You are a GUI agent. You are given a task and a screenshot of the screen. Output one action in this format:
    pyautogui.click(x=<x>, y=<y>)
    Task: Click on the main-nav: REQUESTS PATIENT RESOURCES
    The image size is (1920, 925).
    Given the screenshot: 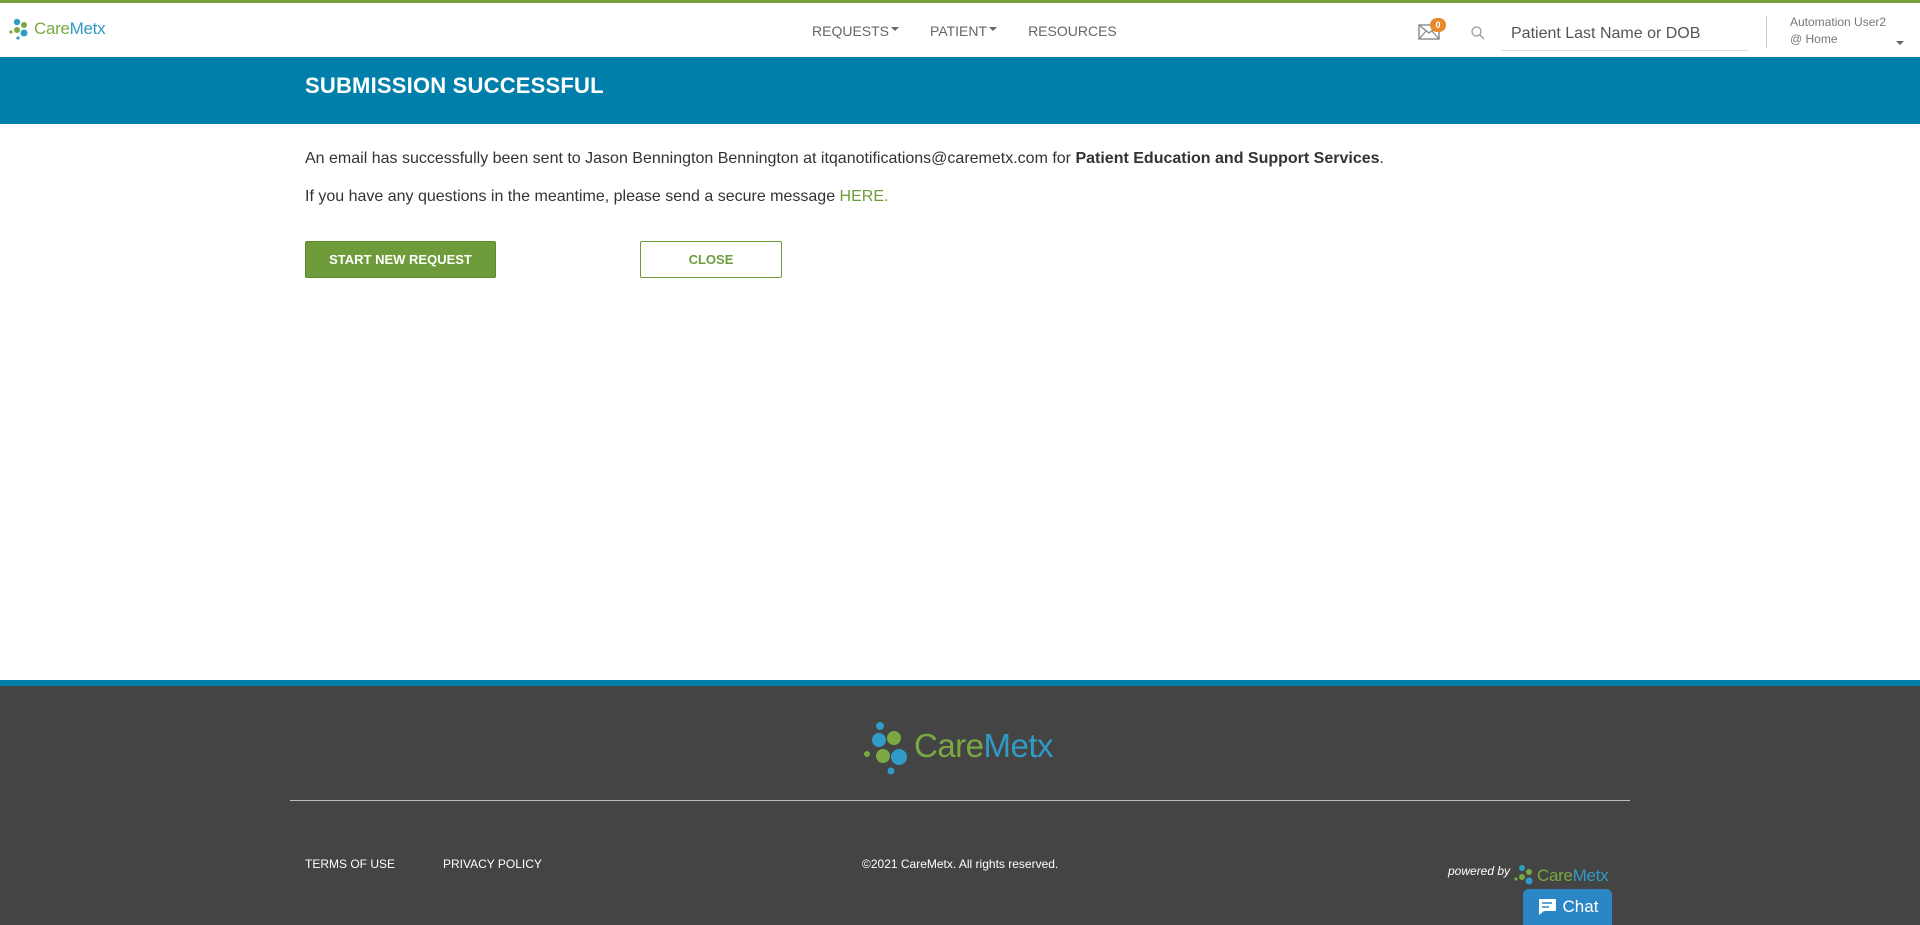 What is the action you would take?
    pyautogui.click(x=980, y=31)
    